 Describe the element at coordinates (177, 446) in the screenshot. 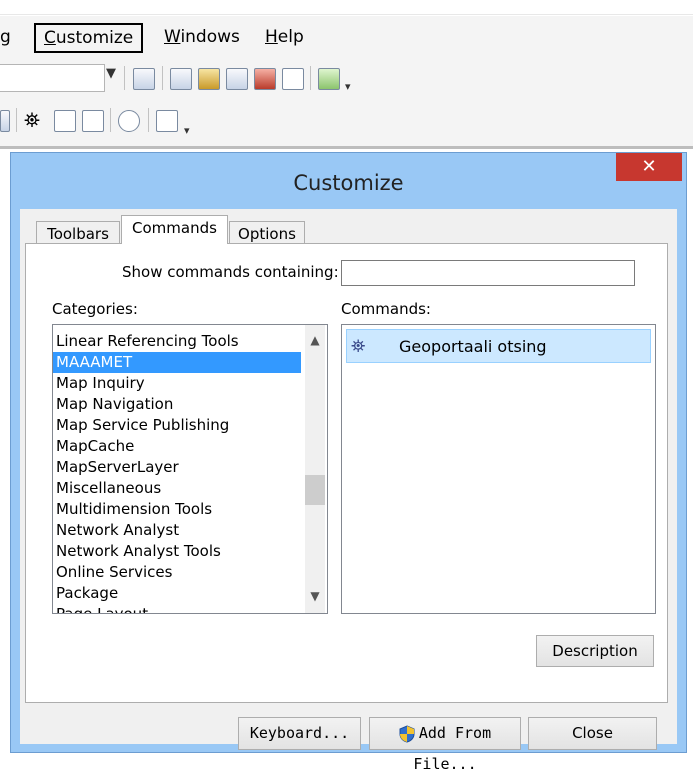

I see `list-item: MapCache` at that location.